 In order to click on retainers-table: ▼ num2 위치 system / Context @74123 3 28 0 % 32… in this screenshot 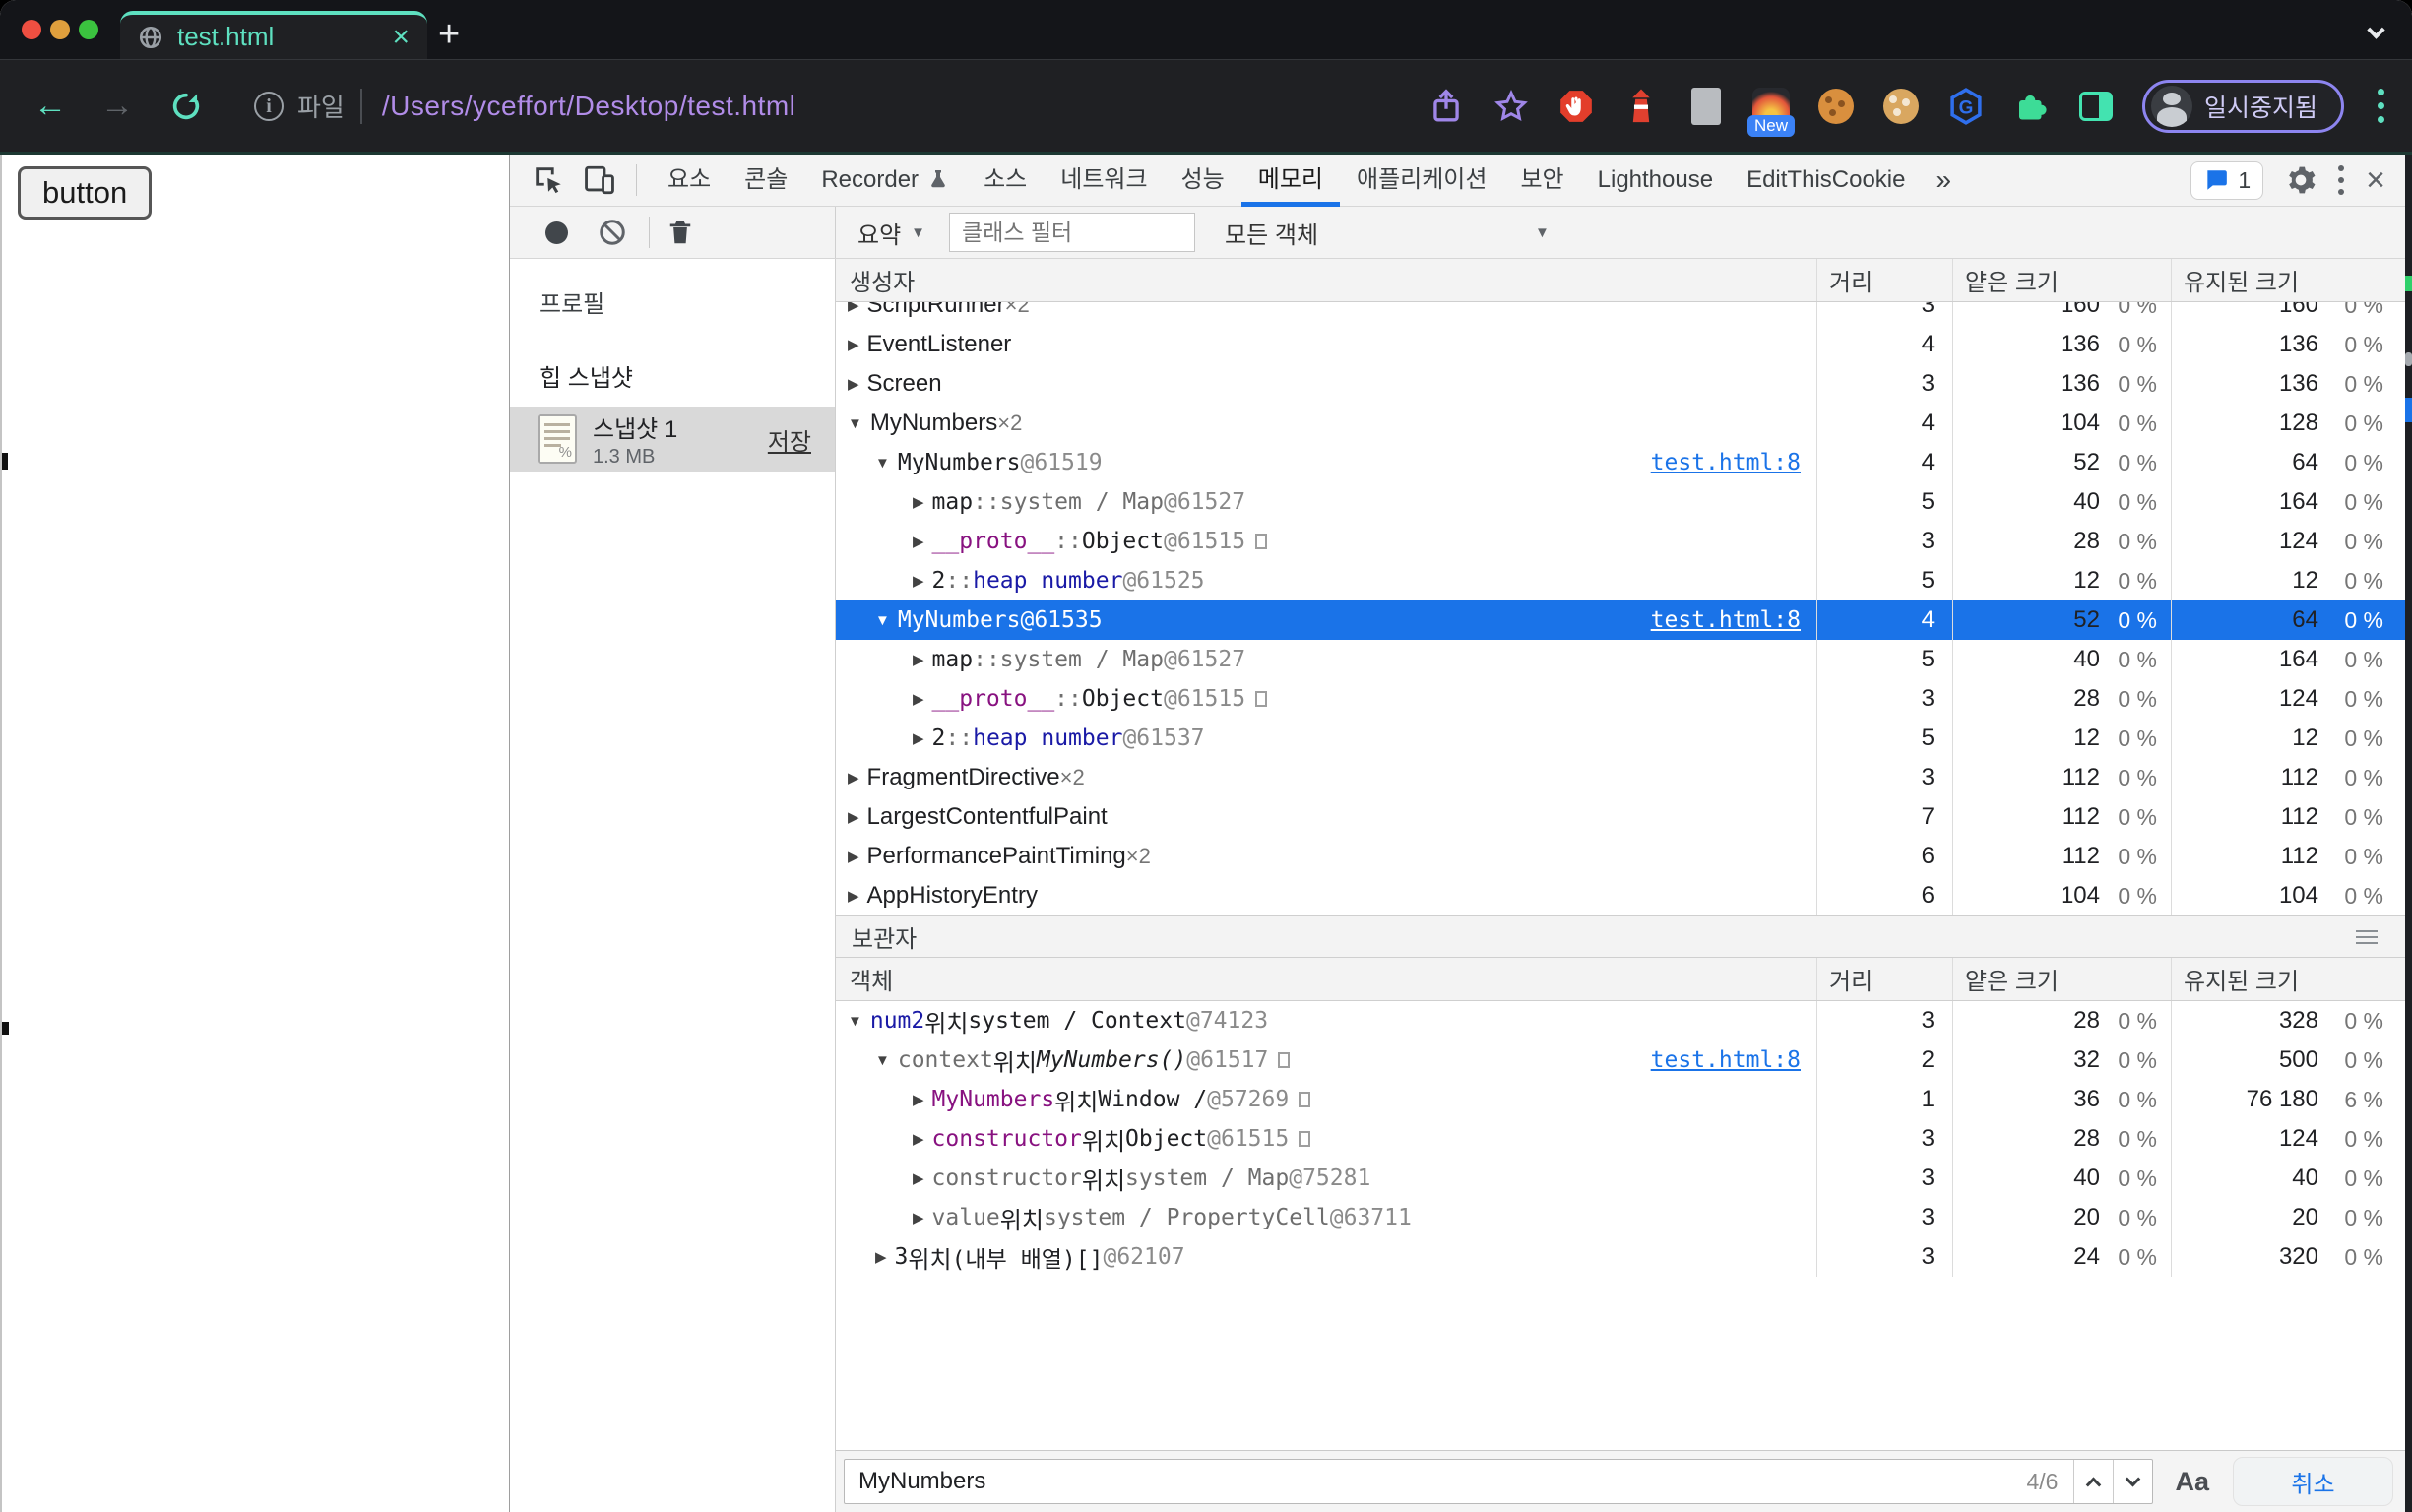, I will do `click(1620, 1139)`.